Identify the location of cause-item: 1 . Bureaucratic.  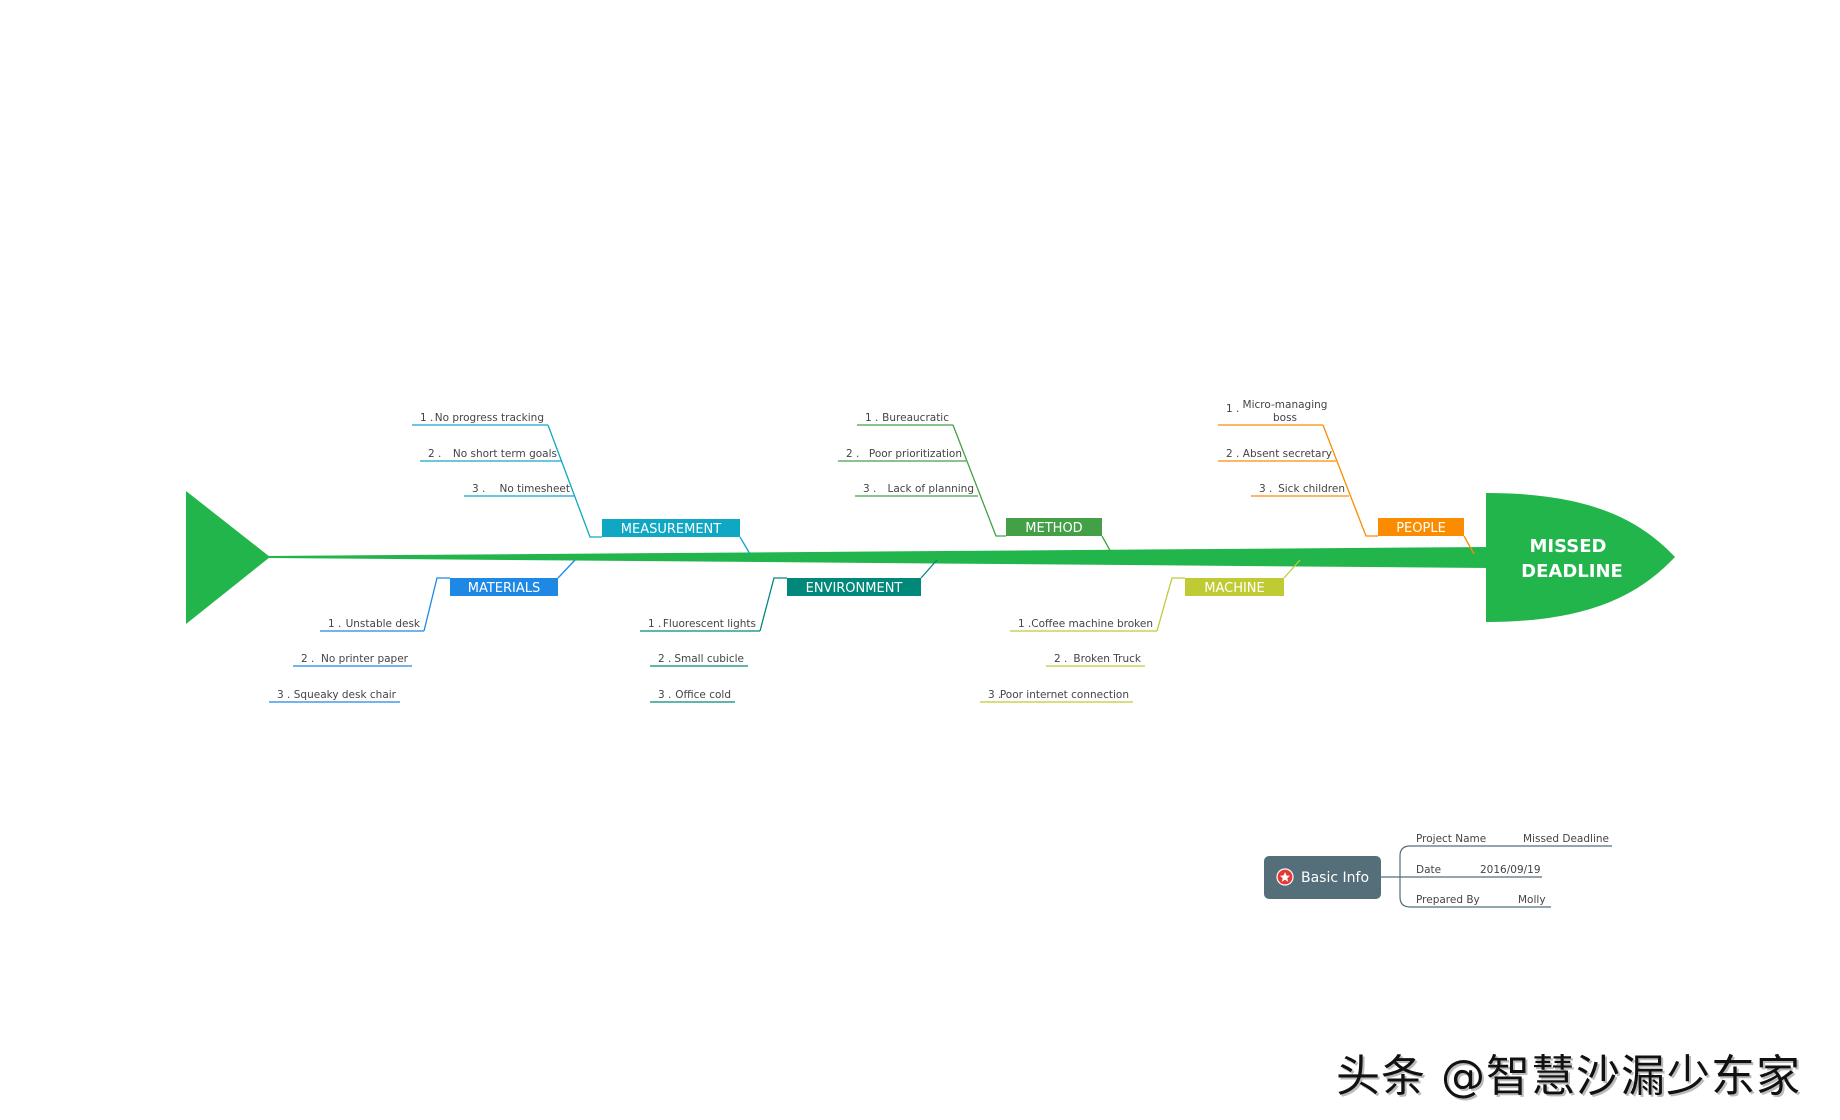
(907, 418).